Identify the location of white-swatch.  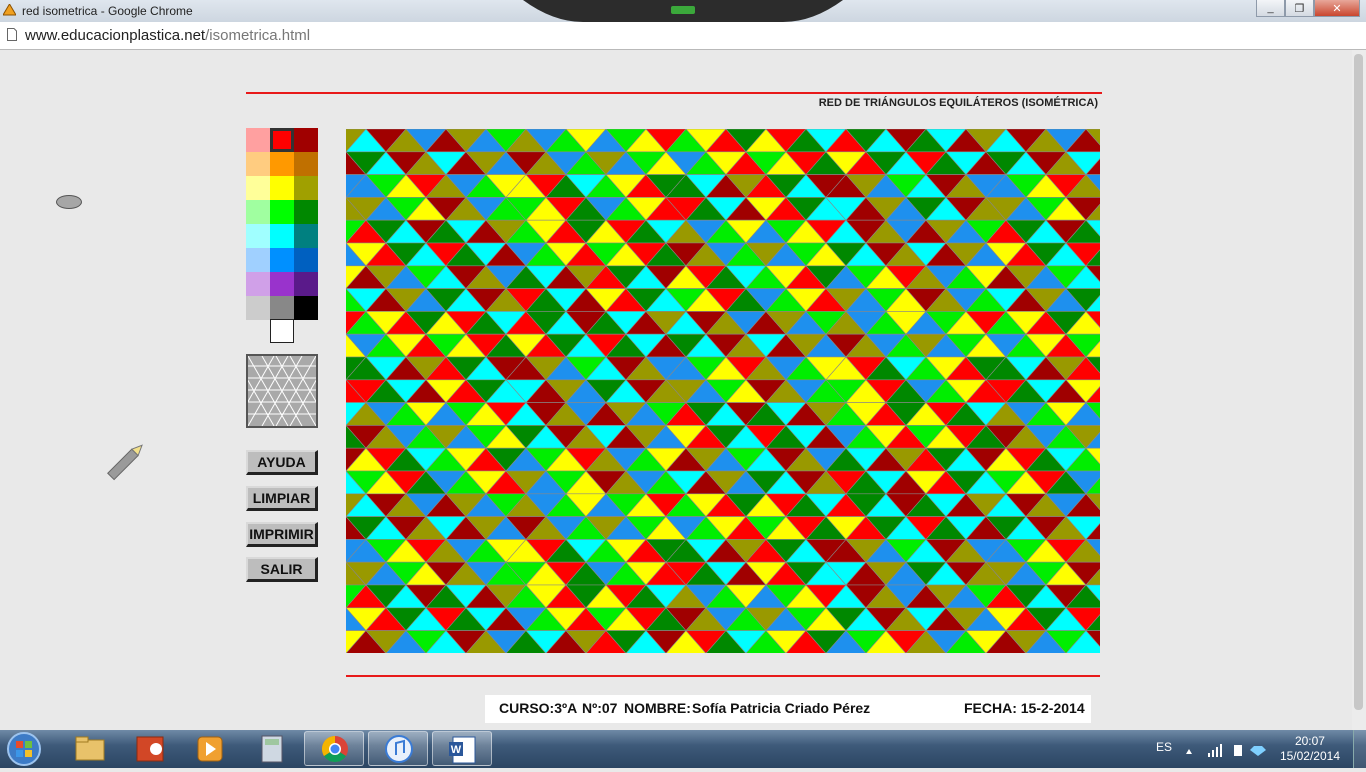
(282, 331).